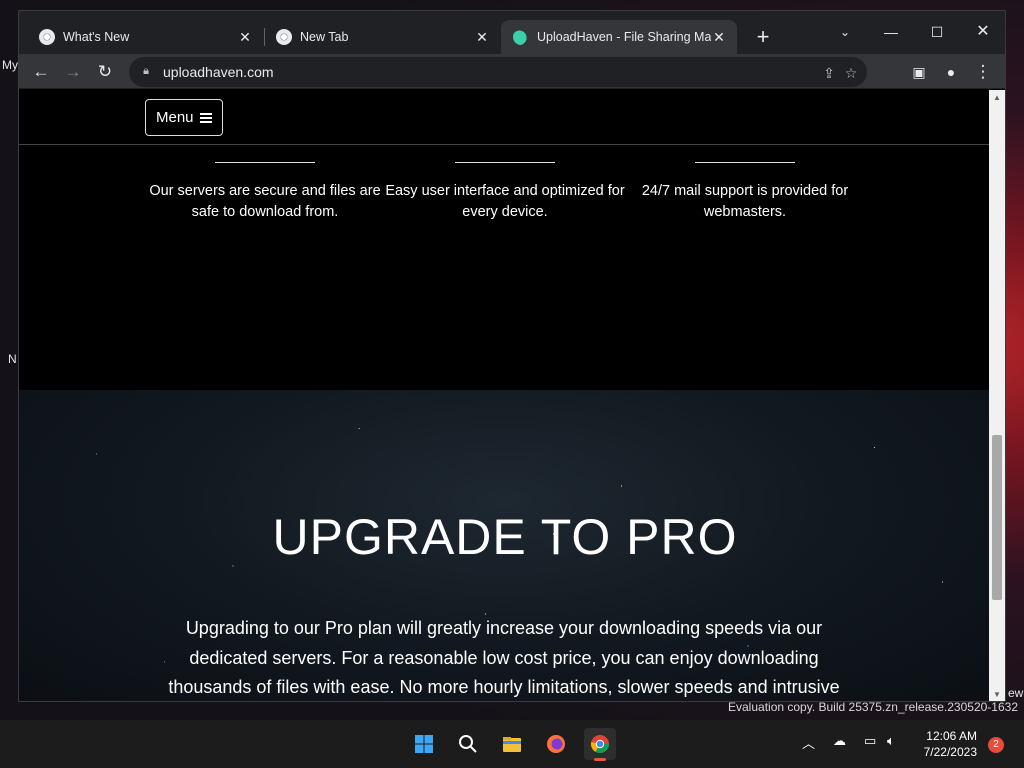 The height and width of the screenshot is (768, 1024). I want to click on desktop-icon-label: N, so click(12, 359).